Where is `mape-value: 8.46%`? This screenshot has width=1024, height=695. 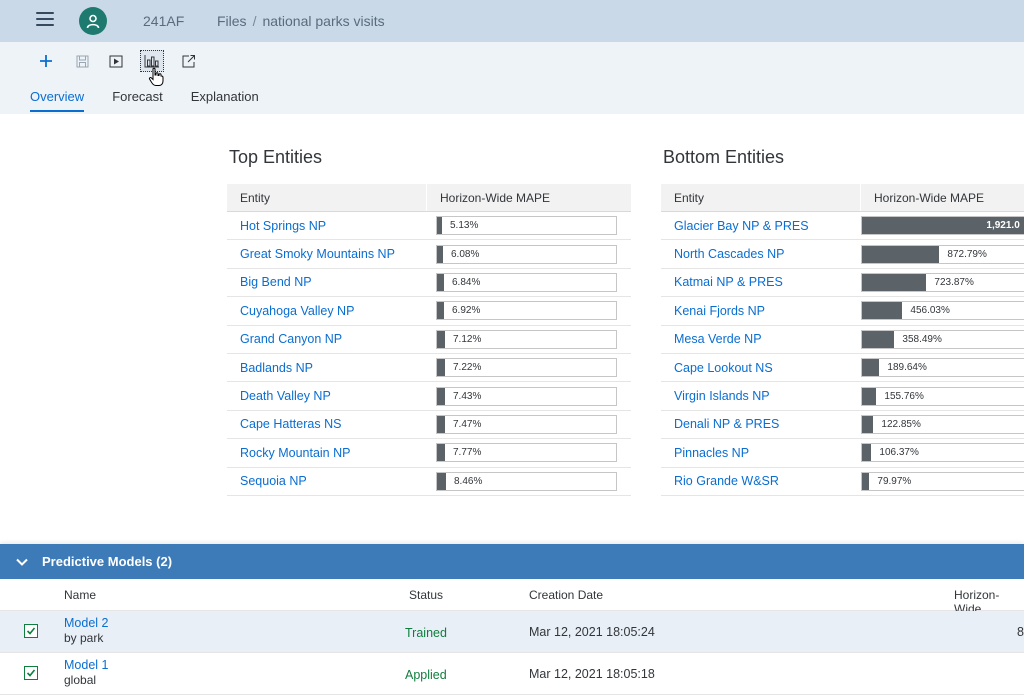
mape-value: 8.46% is located at coordinates (468, 481).